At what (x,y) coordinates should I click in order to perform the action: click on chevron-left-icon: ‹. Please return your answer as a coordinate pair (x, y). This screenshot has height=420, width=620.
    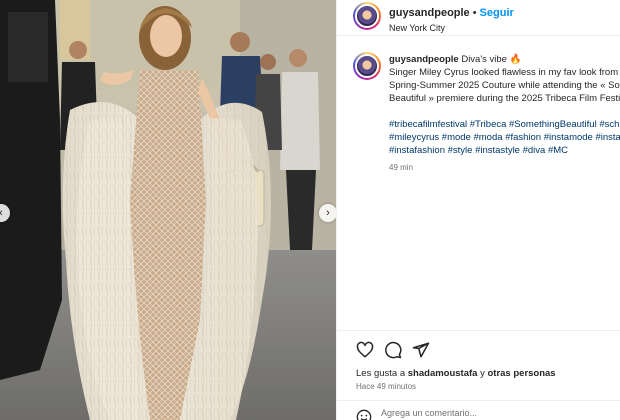
    Looking at the image, I should click on (1, 213).